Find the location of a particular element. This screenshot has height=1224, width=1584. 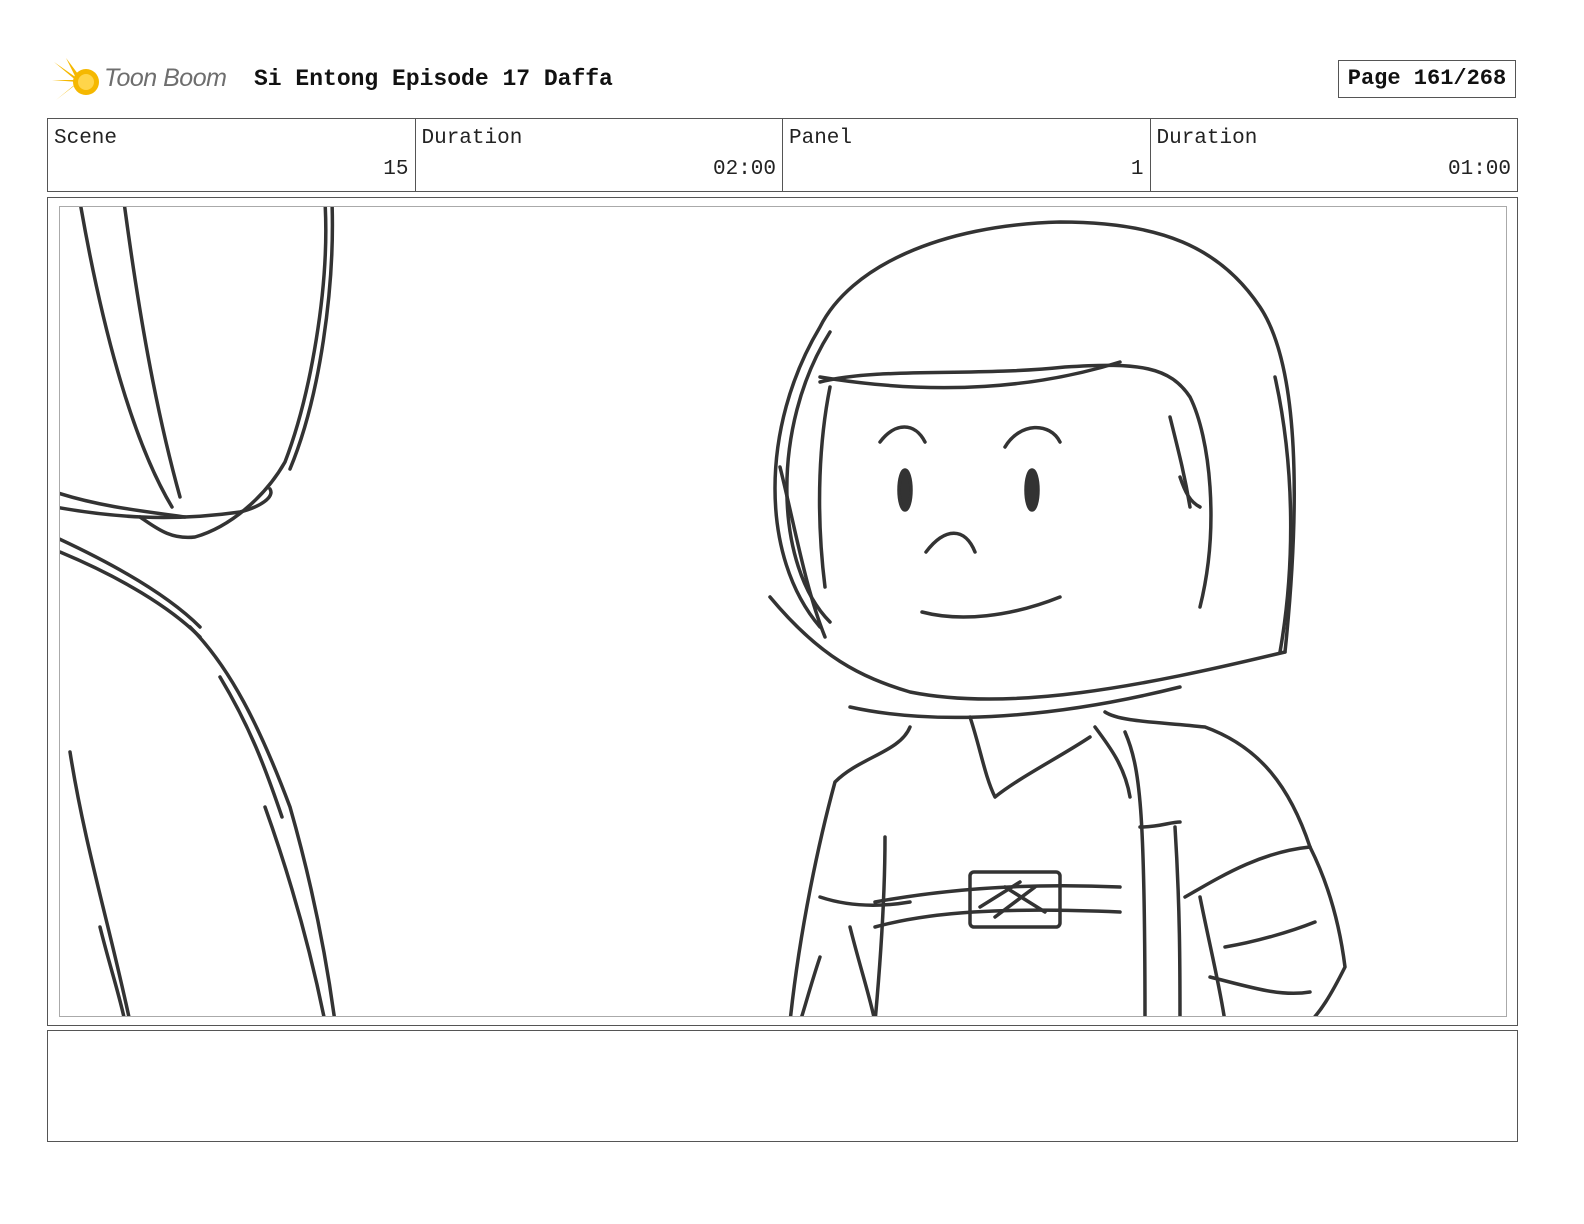

panel-value: 1 is located at coordinates (1137, 169).